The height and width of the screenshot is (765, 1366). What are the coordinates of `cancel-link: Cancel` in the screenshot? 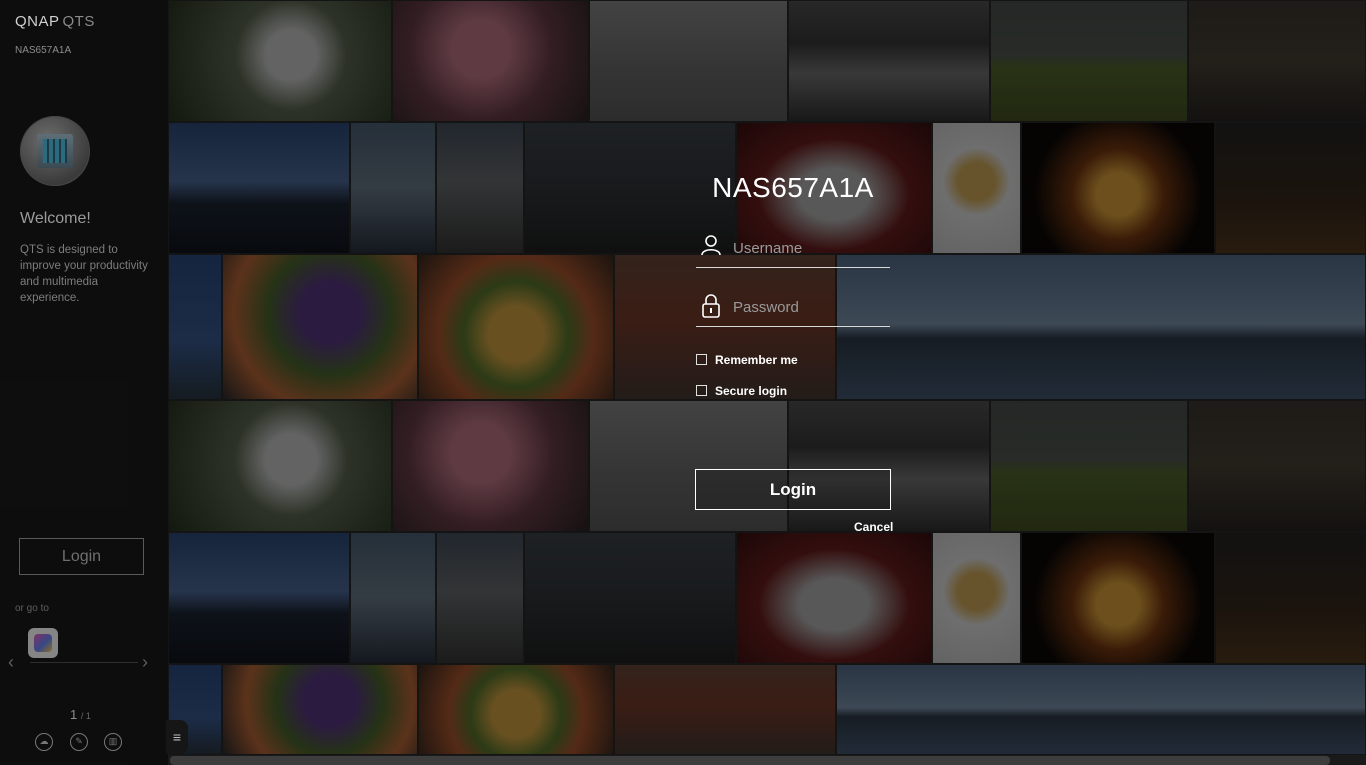 It's located at (873, 527).